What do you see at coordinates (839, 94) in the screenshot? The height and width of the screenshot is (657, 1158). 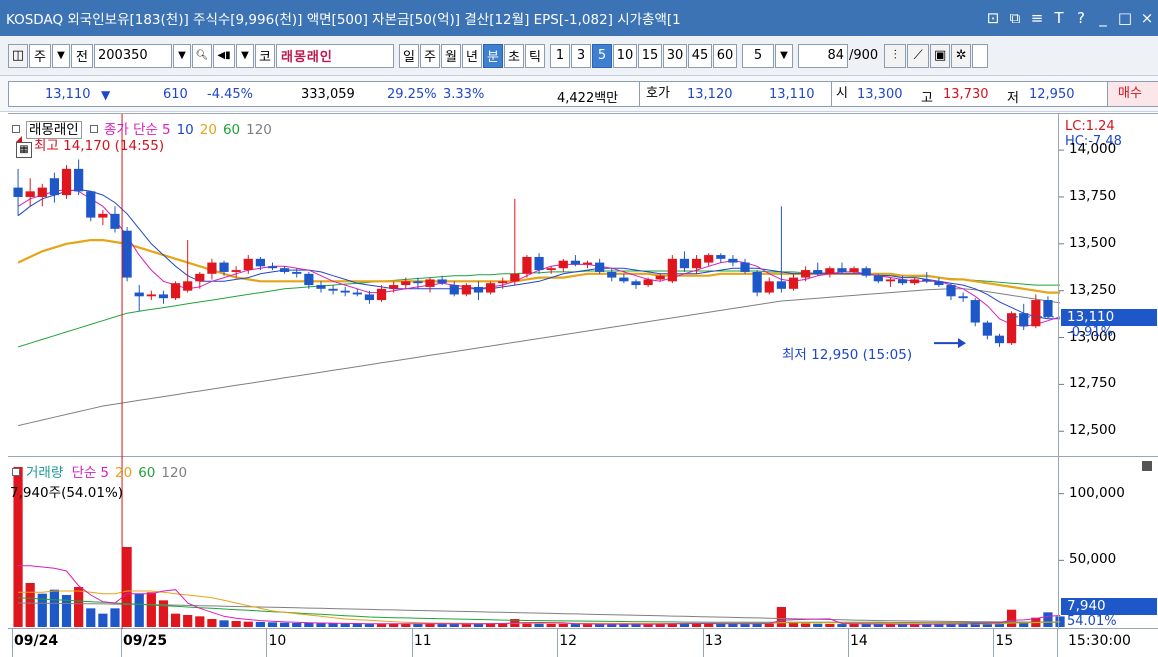 I see `open-label: 시` at bounding box center [839, 94].